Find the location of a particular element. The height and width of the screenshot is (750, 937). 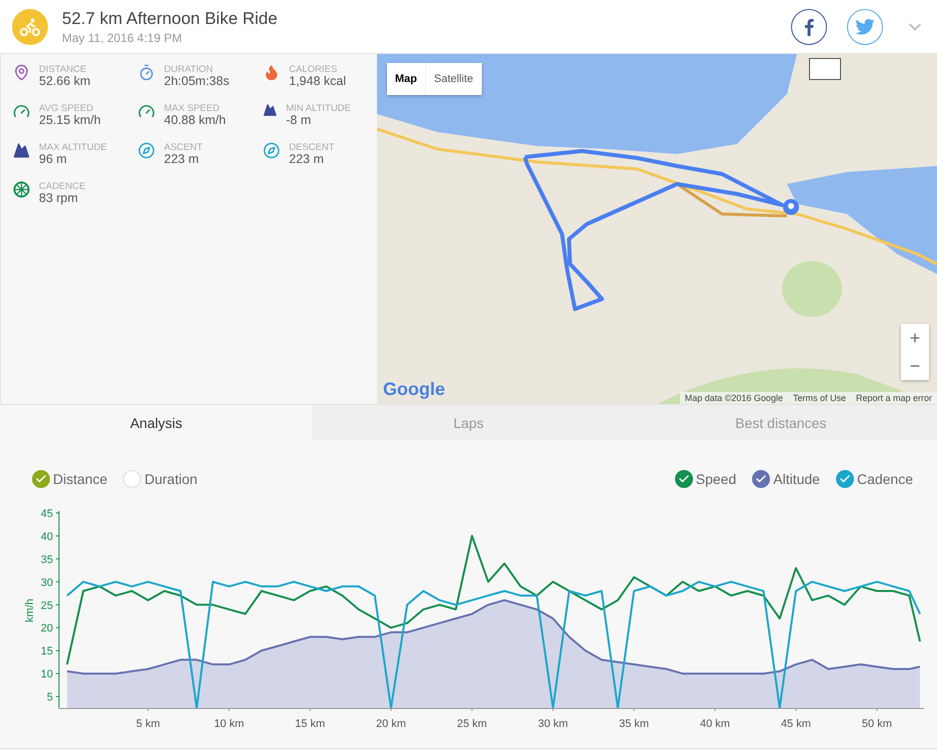

stat-label: DESCENT is located at coordinates (311, 147).